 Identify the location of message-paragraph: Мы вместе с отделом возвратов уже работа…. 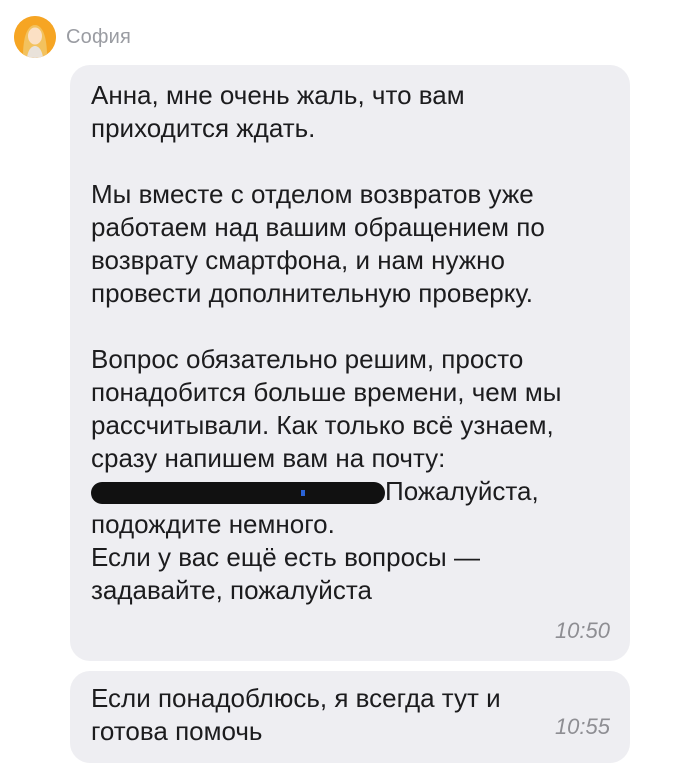
(318, 243).